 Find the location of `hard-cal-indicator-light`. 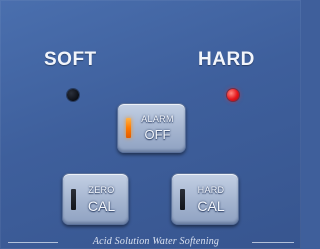

hard-cal-indicator-light is located at coordinates (182, 199).